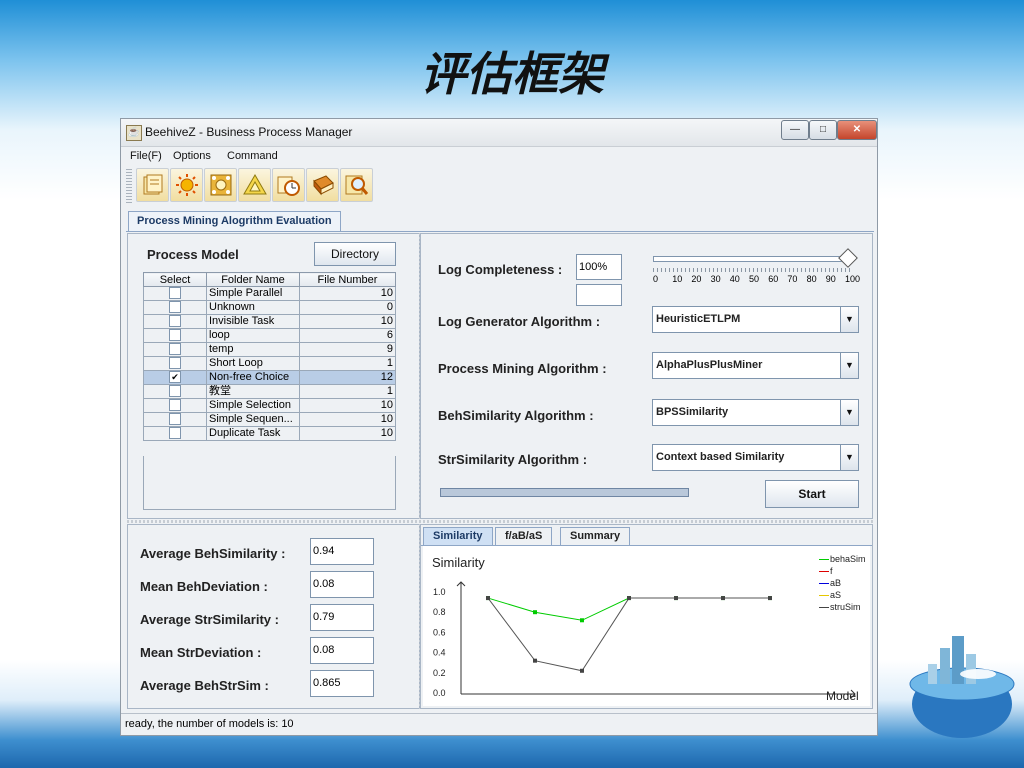 The width and height of the screenshot is (1024, 768). What do you see at coordinates (192, 156) in the screenshot?
I see `menu-options: Options` at bounding box center [192, 156].